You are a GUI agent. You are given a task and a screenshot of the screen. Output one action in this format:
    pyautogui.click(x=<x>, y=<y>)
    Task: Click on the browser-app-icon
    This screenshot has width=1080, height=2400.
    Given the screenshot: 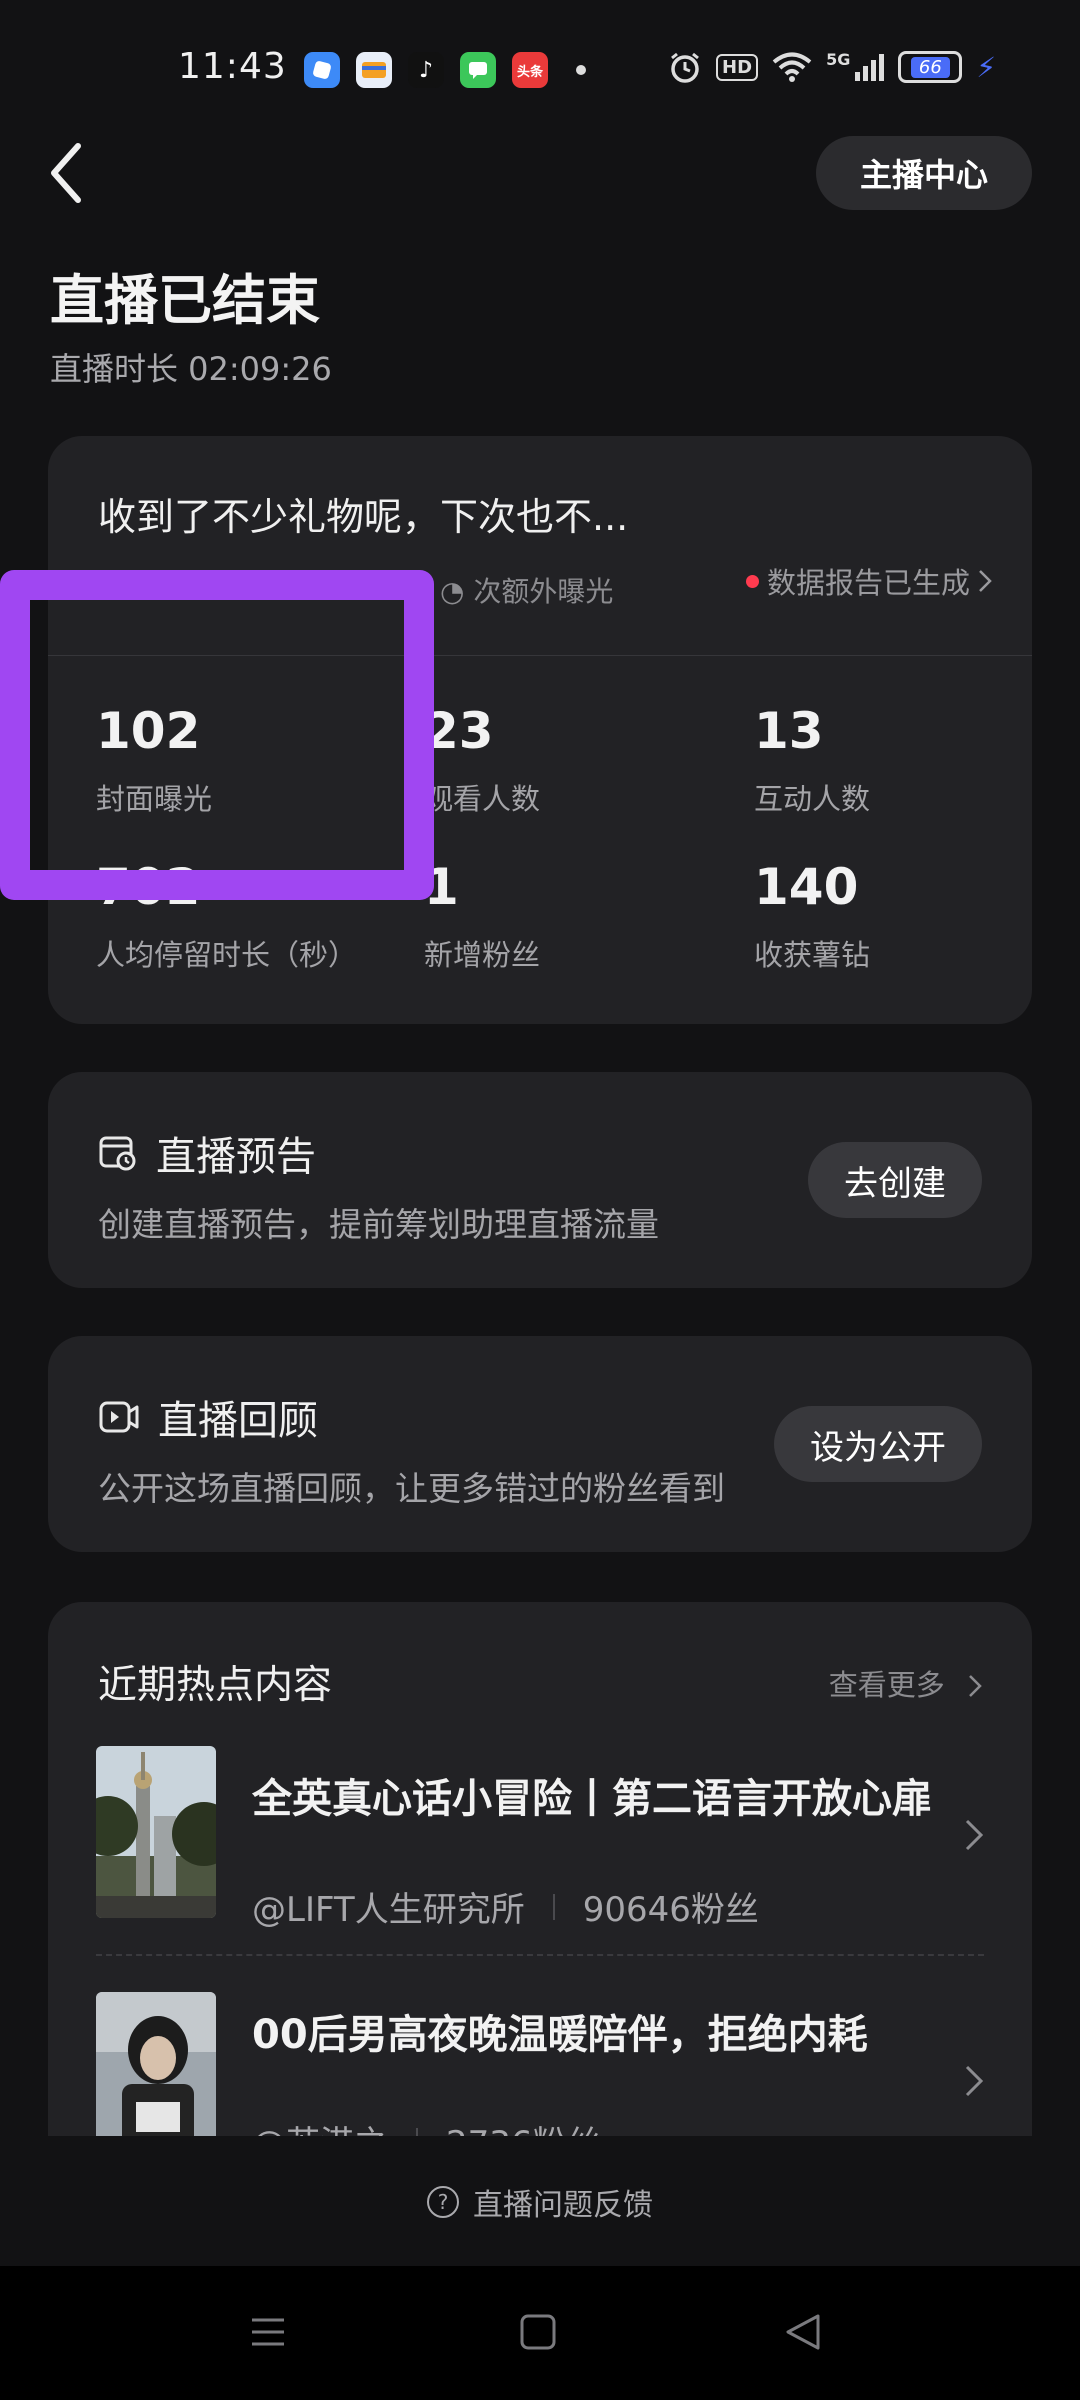 What is the action you would take?
    pyautogui.click(x=322, y=70)
    